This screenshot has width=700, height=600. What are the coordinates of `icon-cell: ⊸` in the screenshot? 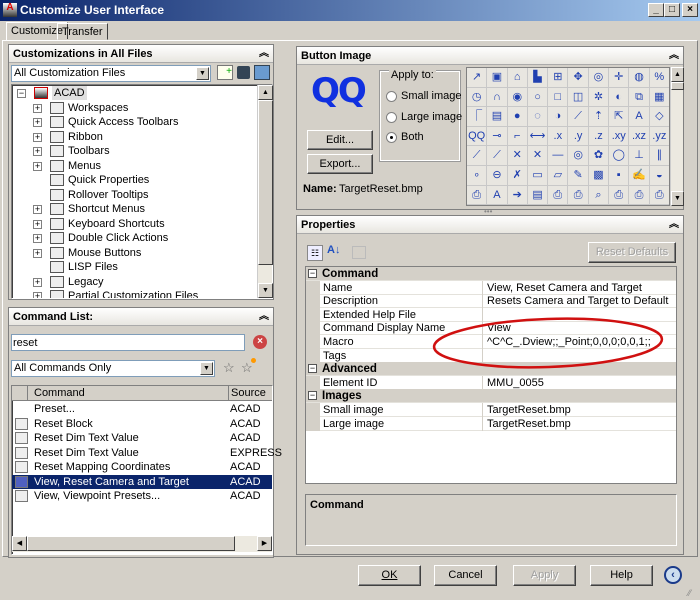 It's located at (497, 136).